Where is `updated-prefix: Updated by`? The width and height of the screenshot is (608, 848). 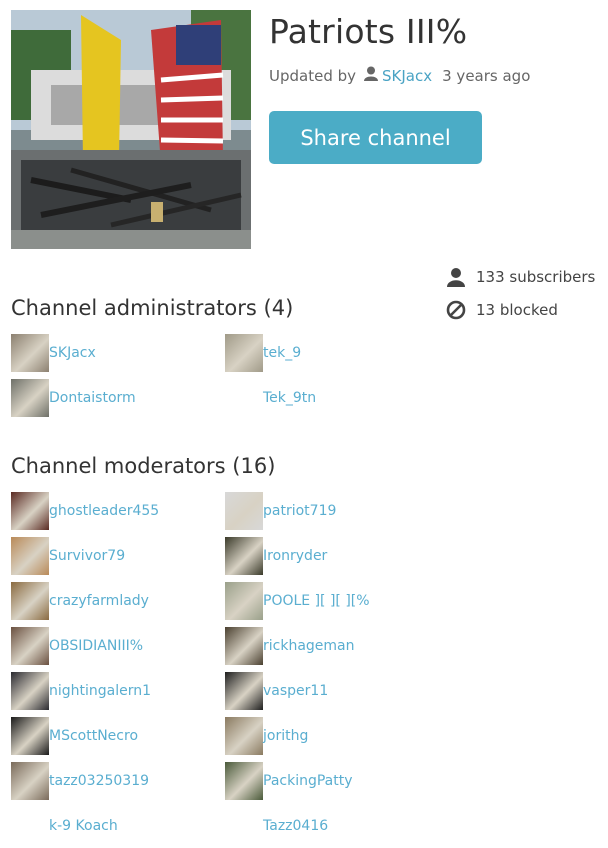 updated-prefix: Updated by is located at coordinates (313, 75).